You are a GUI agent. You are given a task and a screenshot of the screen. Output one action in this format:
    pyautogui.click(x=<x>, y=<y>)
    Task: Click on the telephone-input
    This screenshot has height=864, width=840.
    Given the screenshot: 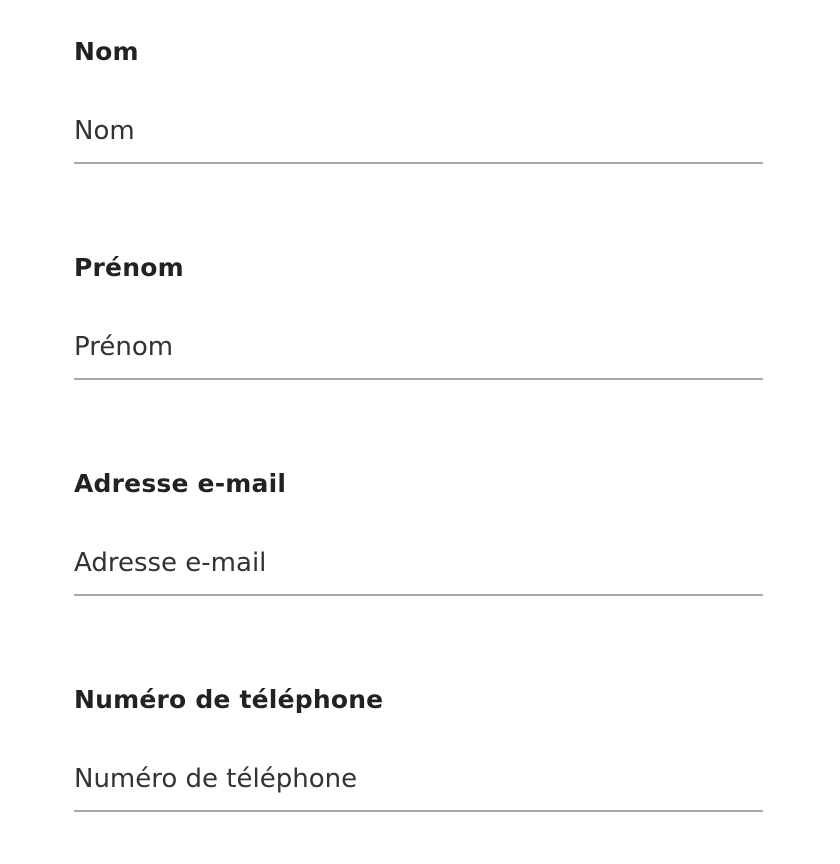 What is the action you would take?
    pyautogui.click(x=418, y=780)
    